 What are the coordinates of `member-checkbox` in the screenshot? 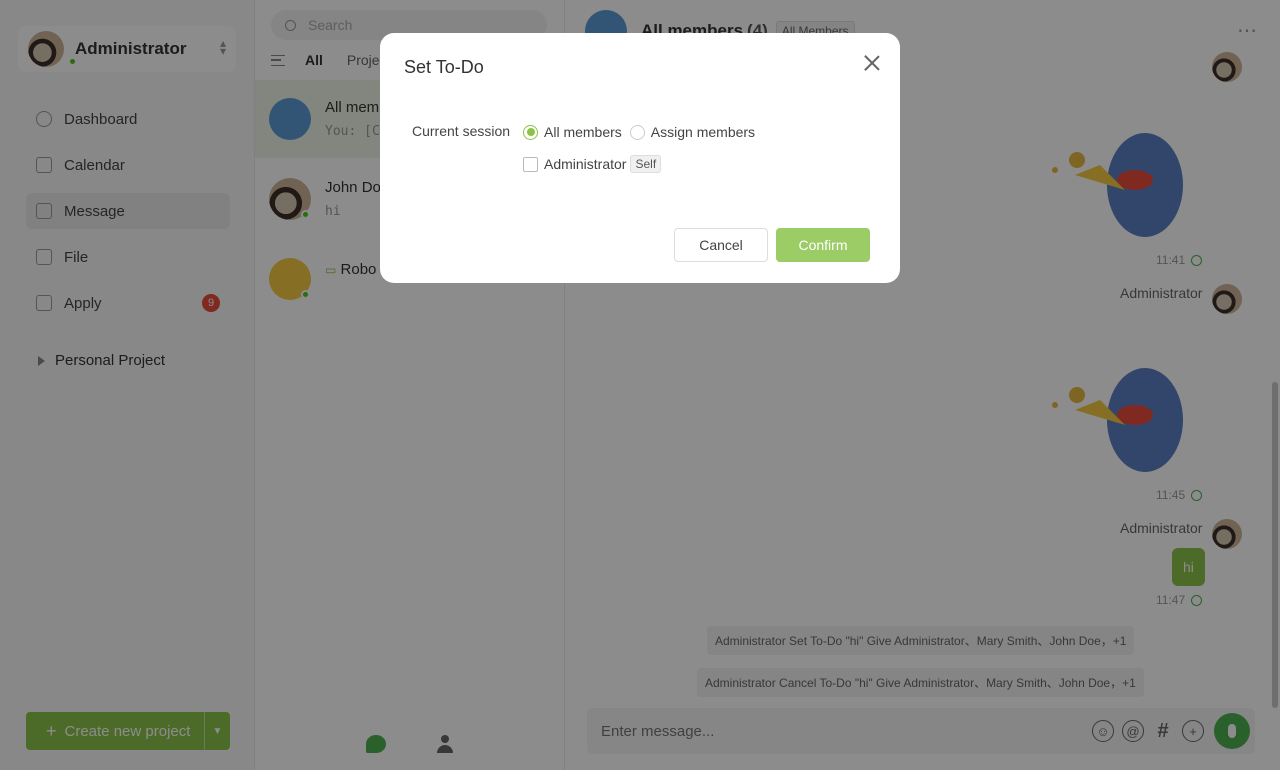 It's located at (530, 164).